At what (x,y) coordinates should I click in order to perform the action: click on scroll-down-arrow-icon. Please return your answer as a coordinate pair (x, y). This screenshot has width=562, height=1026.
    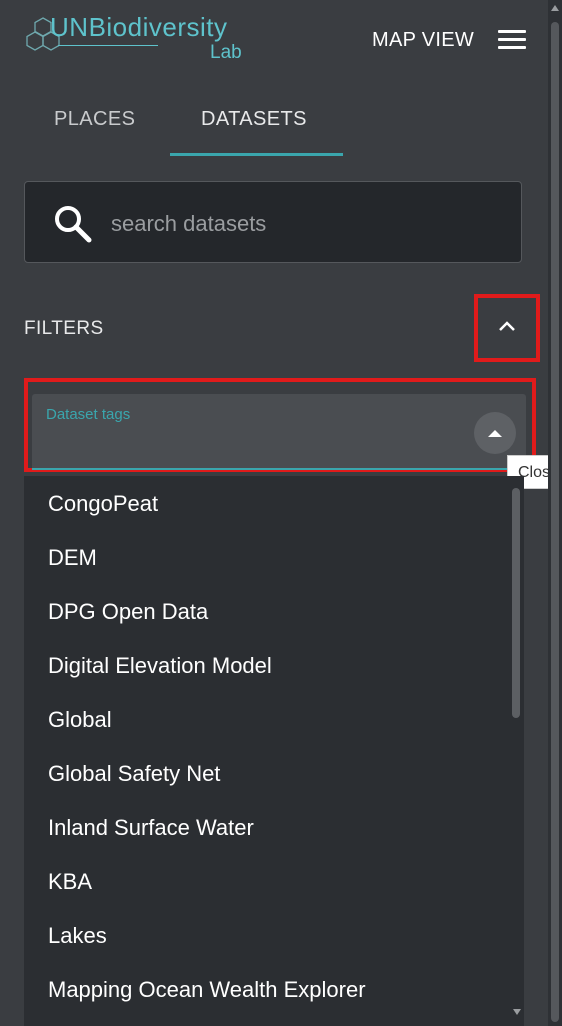
    Looking at the image, I should click on (517, 1012).